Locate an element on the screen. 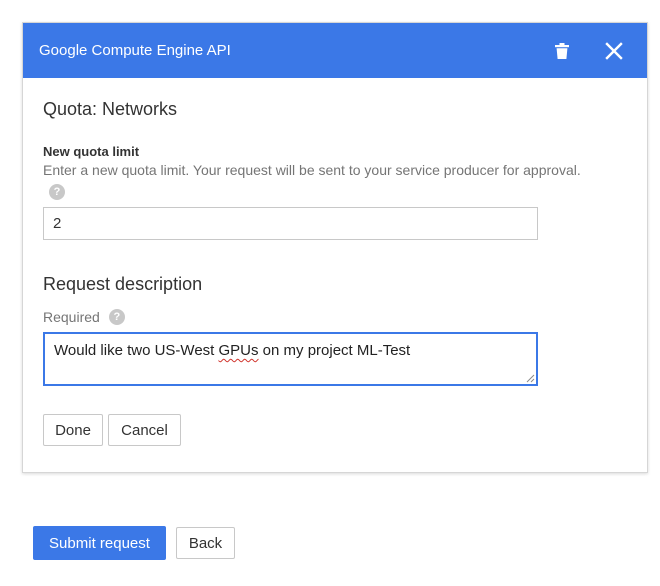 Image resolution: width=660 pixels, height=586 pixels. back-button: Back is located at coordinates (205, 543).